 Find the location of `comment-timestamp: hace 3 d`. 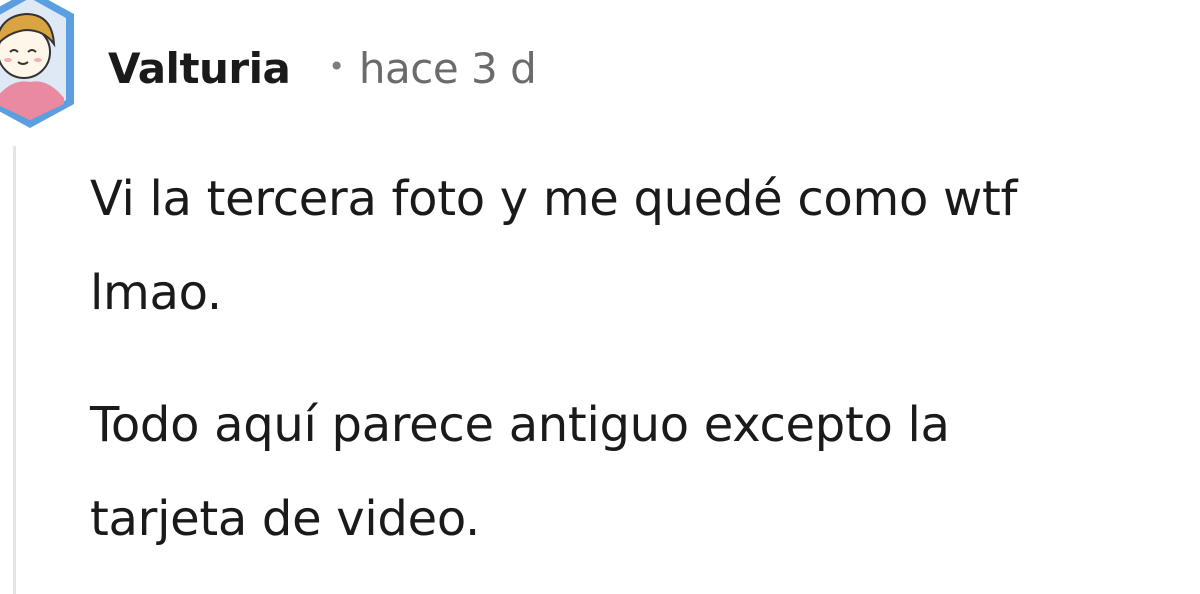

comment-timestamp: hace 3 d is located at coordinates (448, 68).